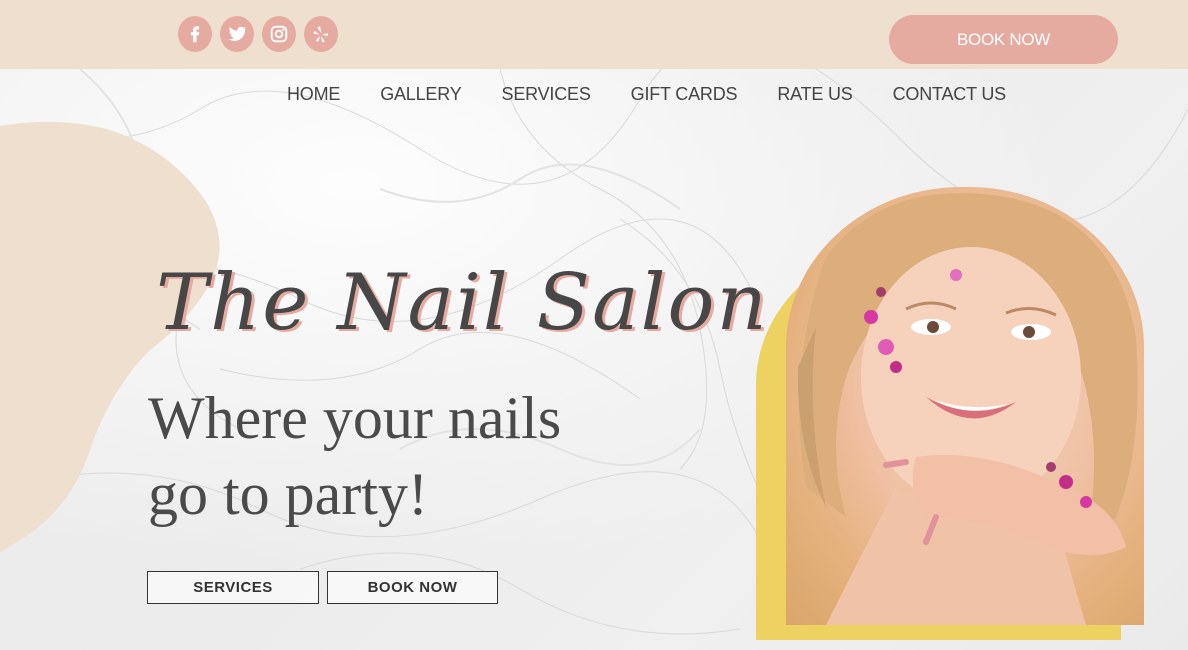 This screenshot has height=650, width=1188. Describe the element at coordinates (546, 94) in the screenshot. I see `nav-services: SERVICES` at that location.